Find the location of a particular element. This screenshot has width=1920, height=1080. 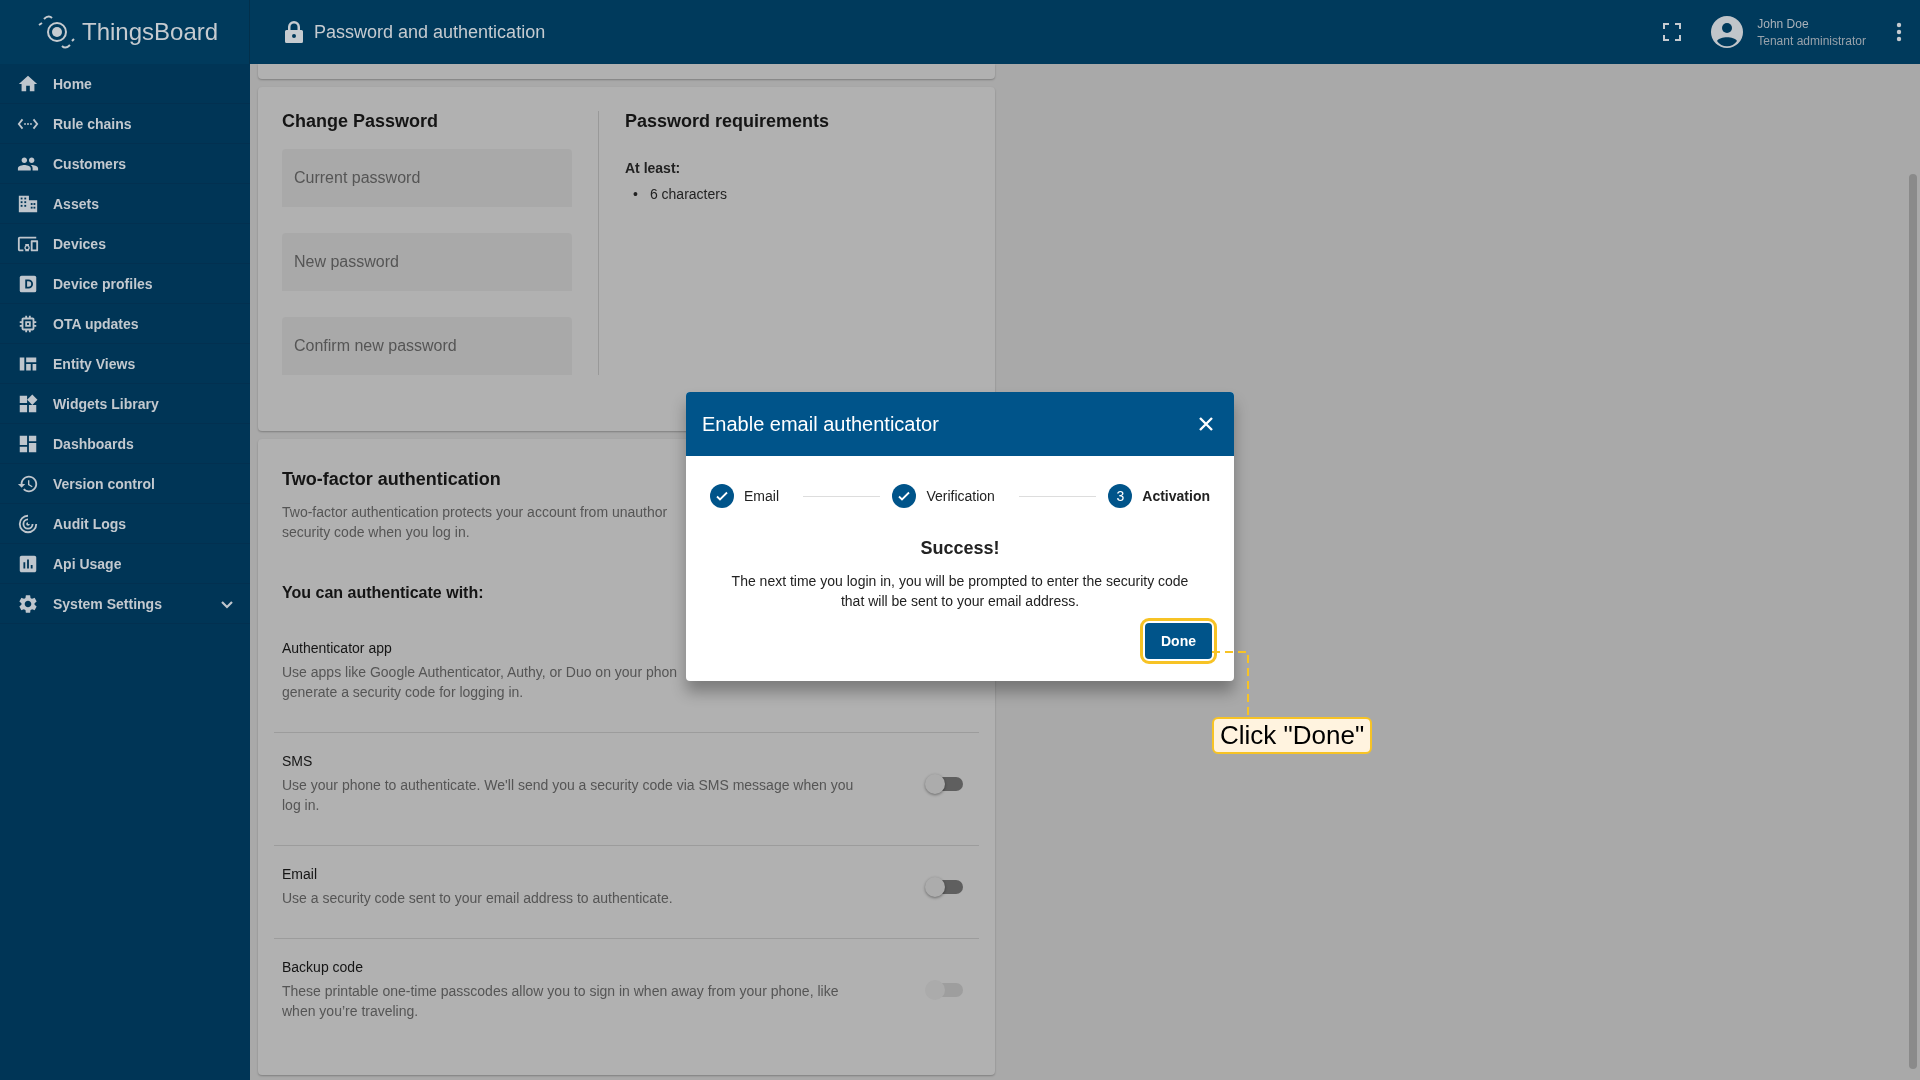

password-field: Current password is located at coordinates (427, 178).